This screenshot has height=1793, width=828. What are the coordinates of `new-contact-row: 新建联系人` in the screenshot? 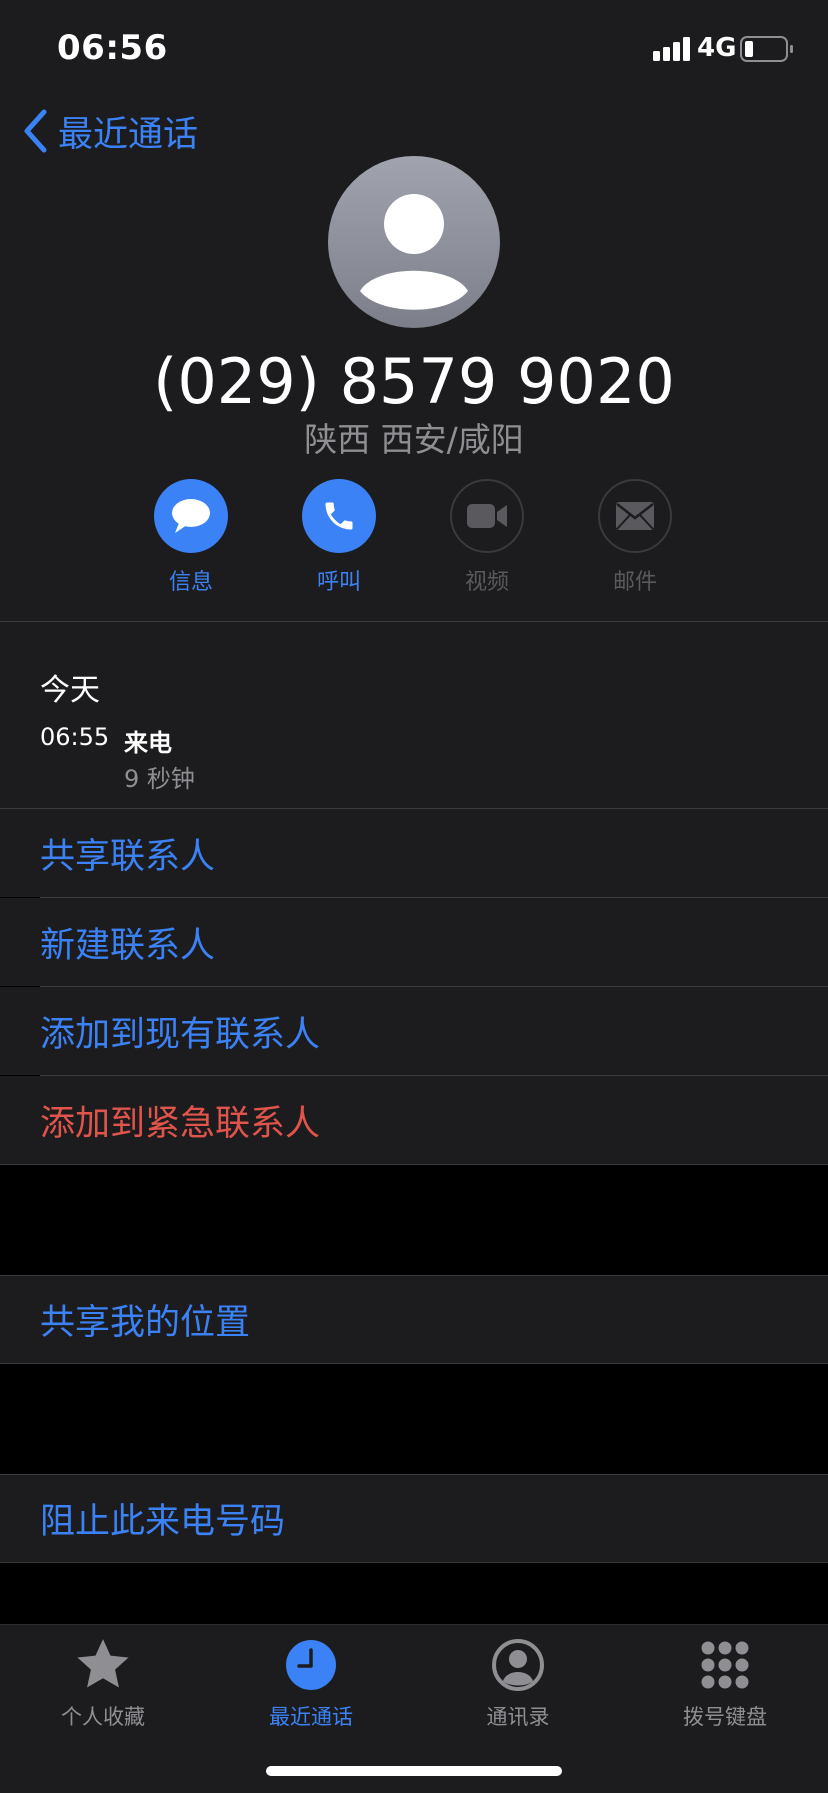 It's located at (414, 942).